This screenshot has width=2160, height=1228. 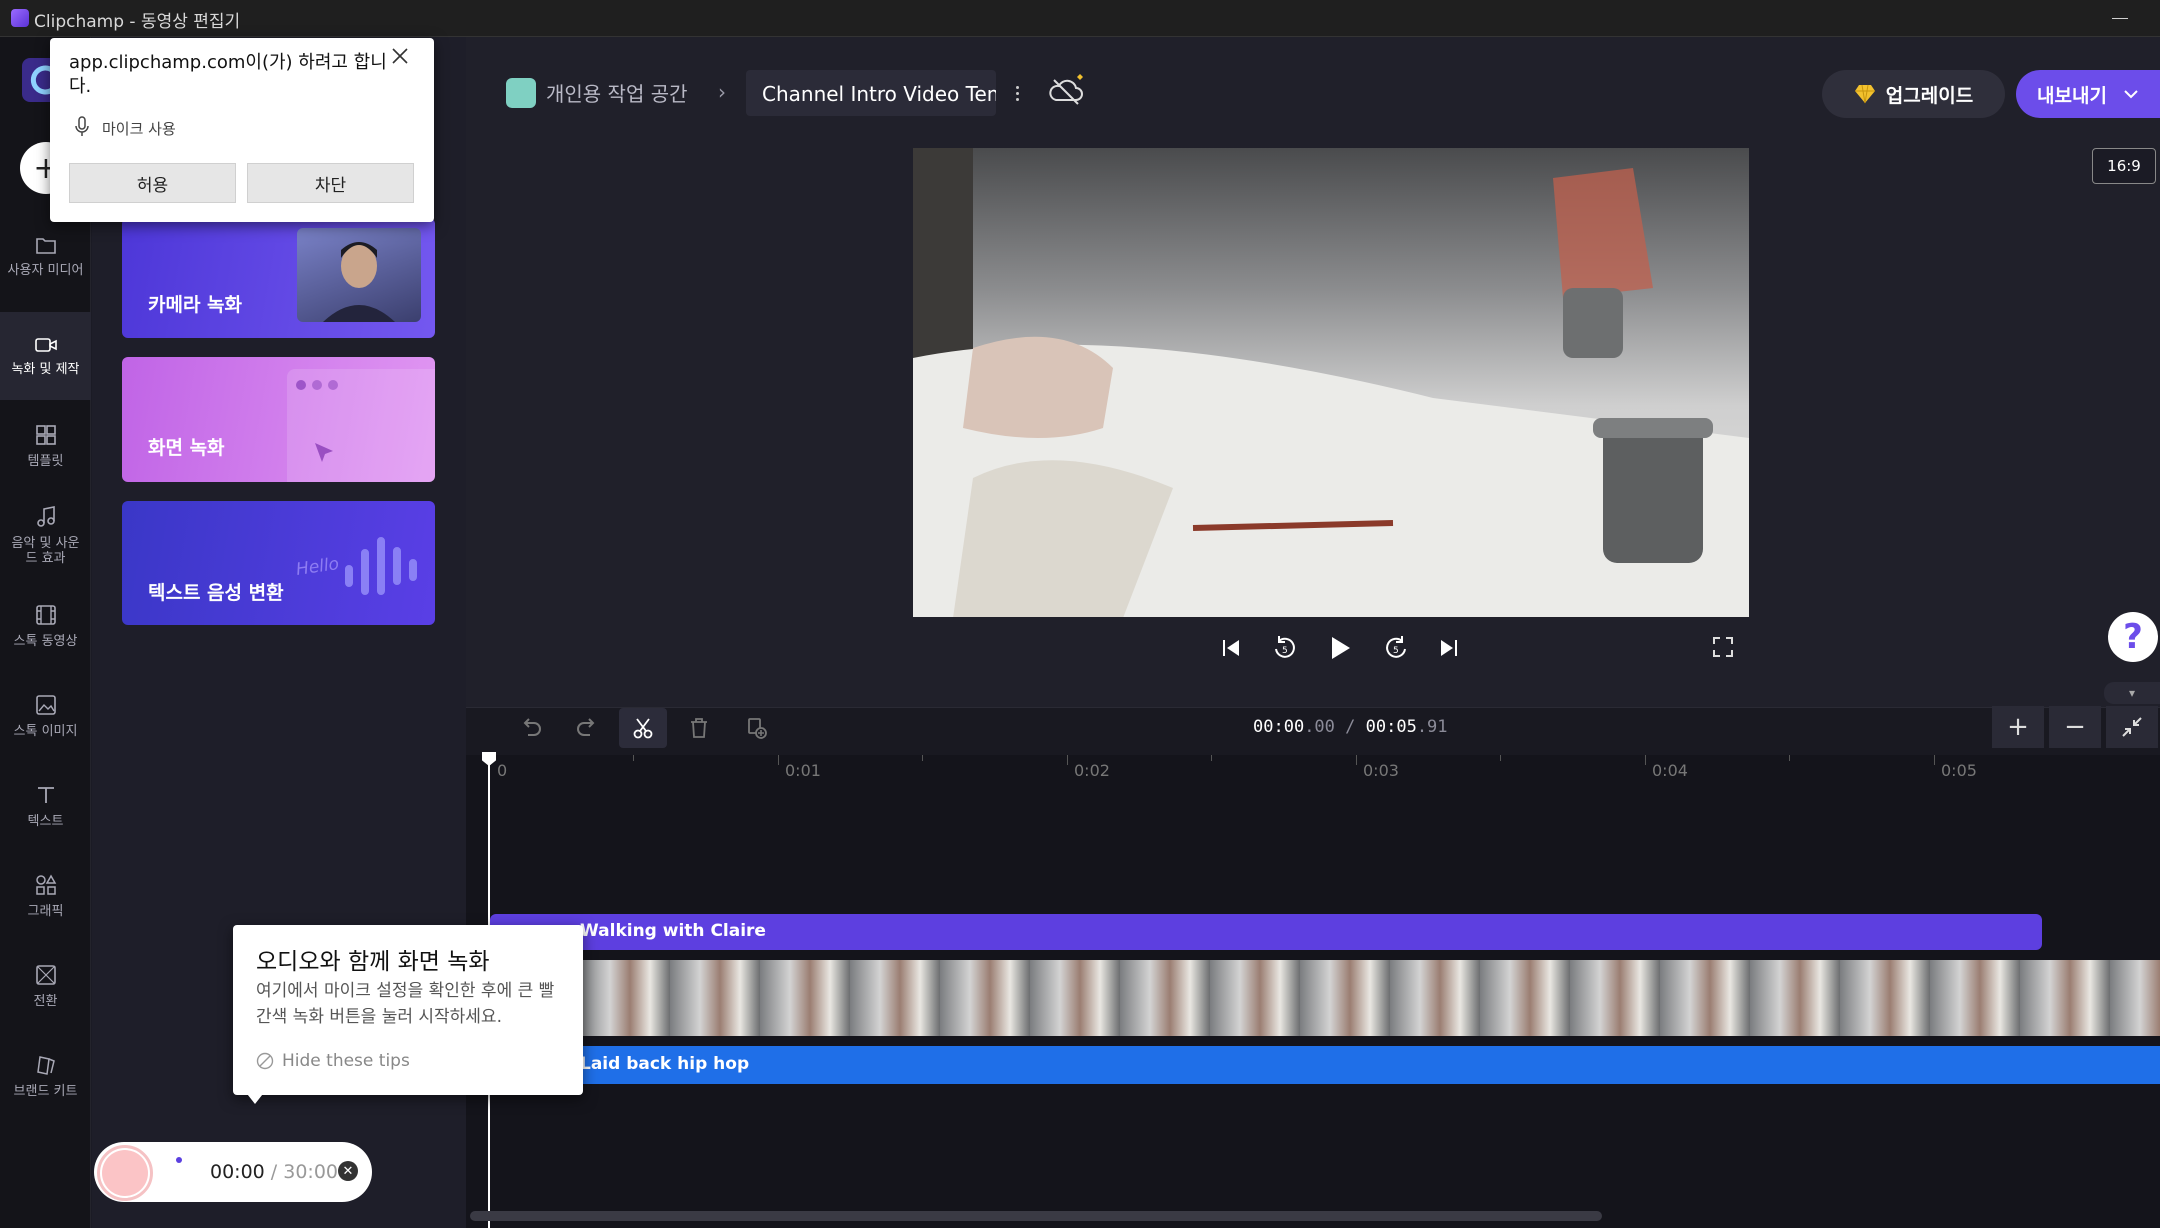 I want to click on playback-controls: 5 5, so click(x=1340, y=648).